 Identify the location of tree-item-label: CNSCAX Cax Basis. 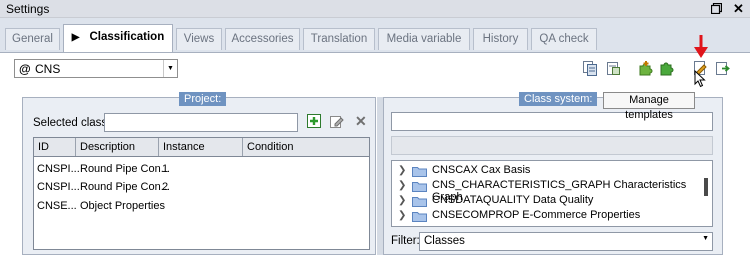
(481, 170).